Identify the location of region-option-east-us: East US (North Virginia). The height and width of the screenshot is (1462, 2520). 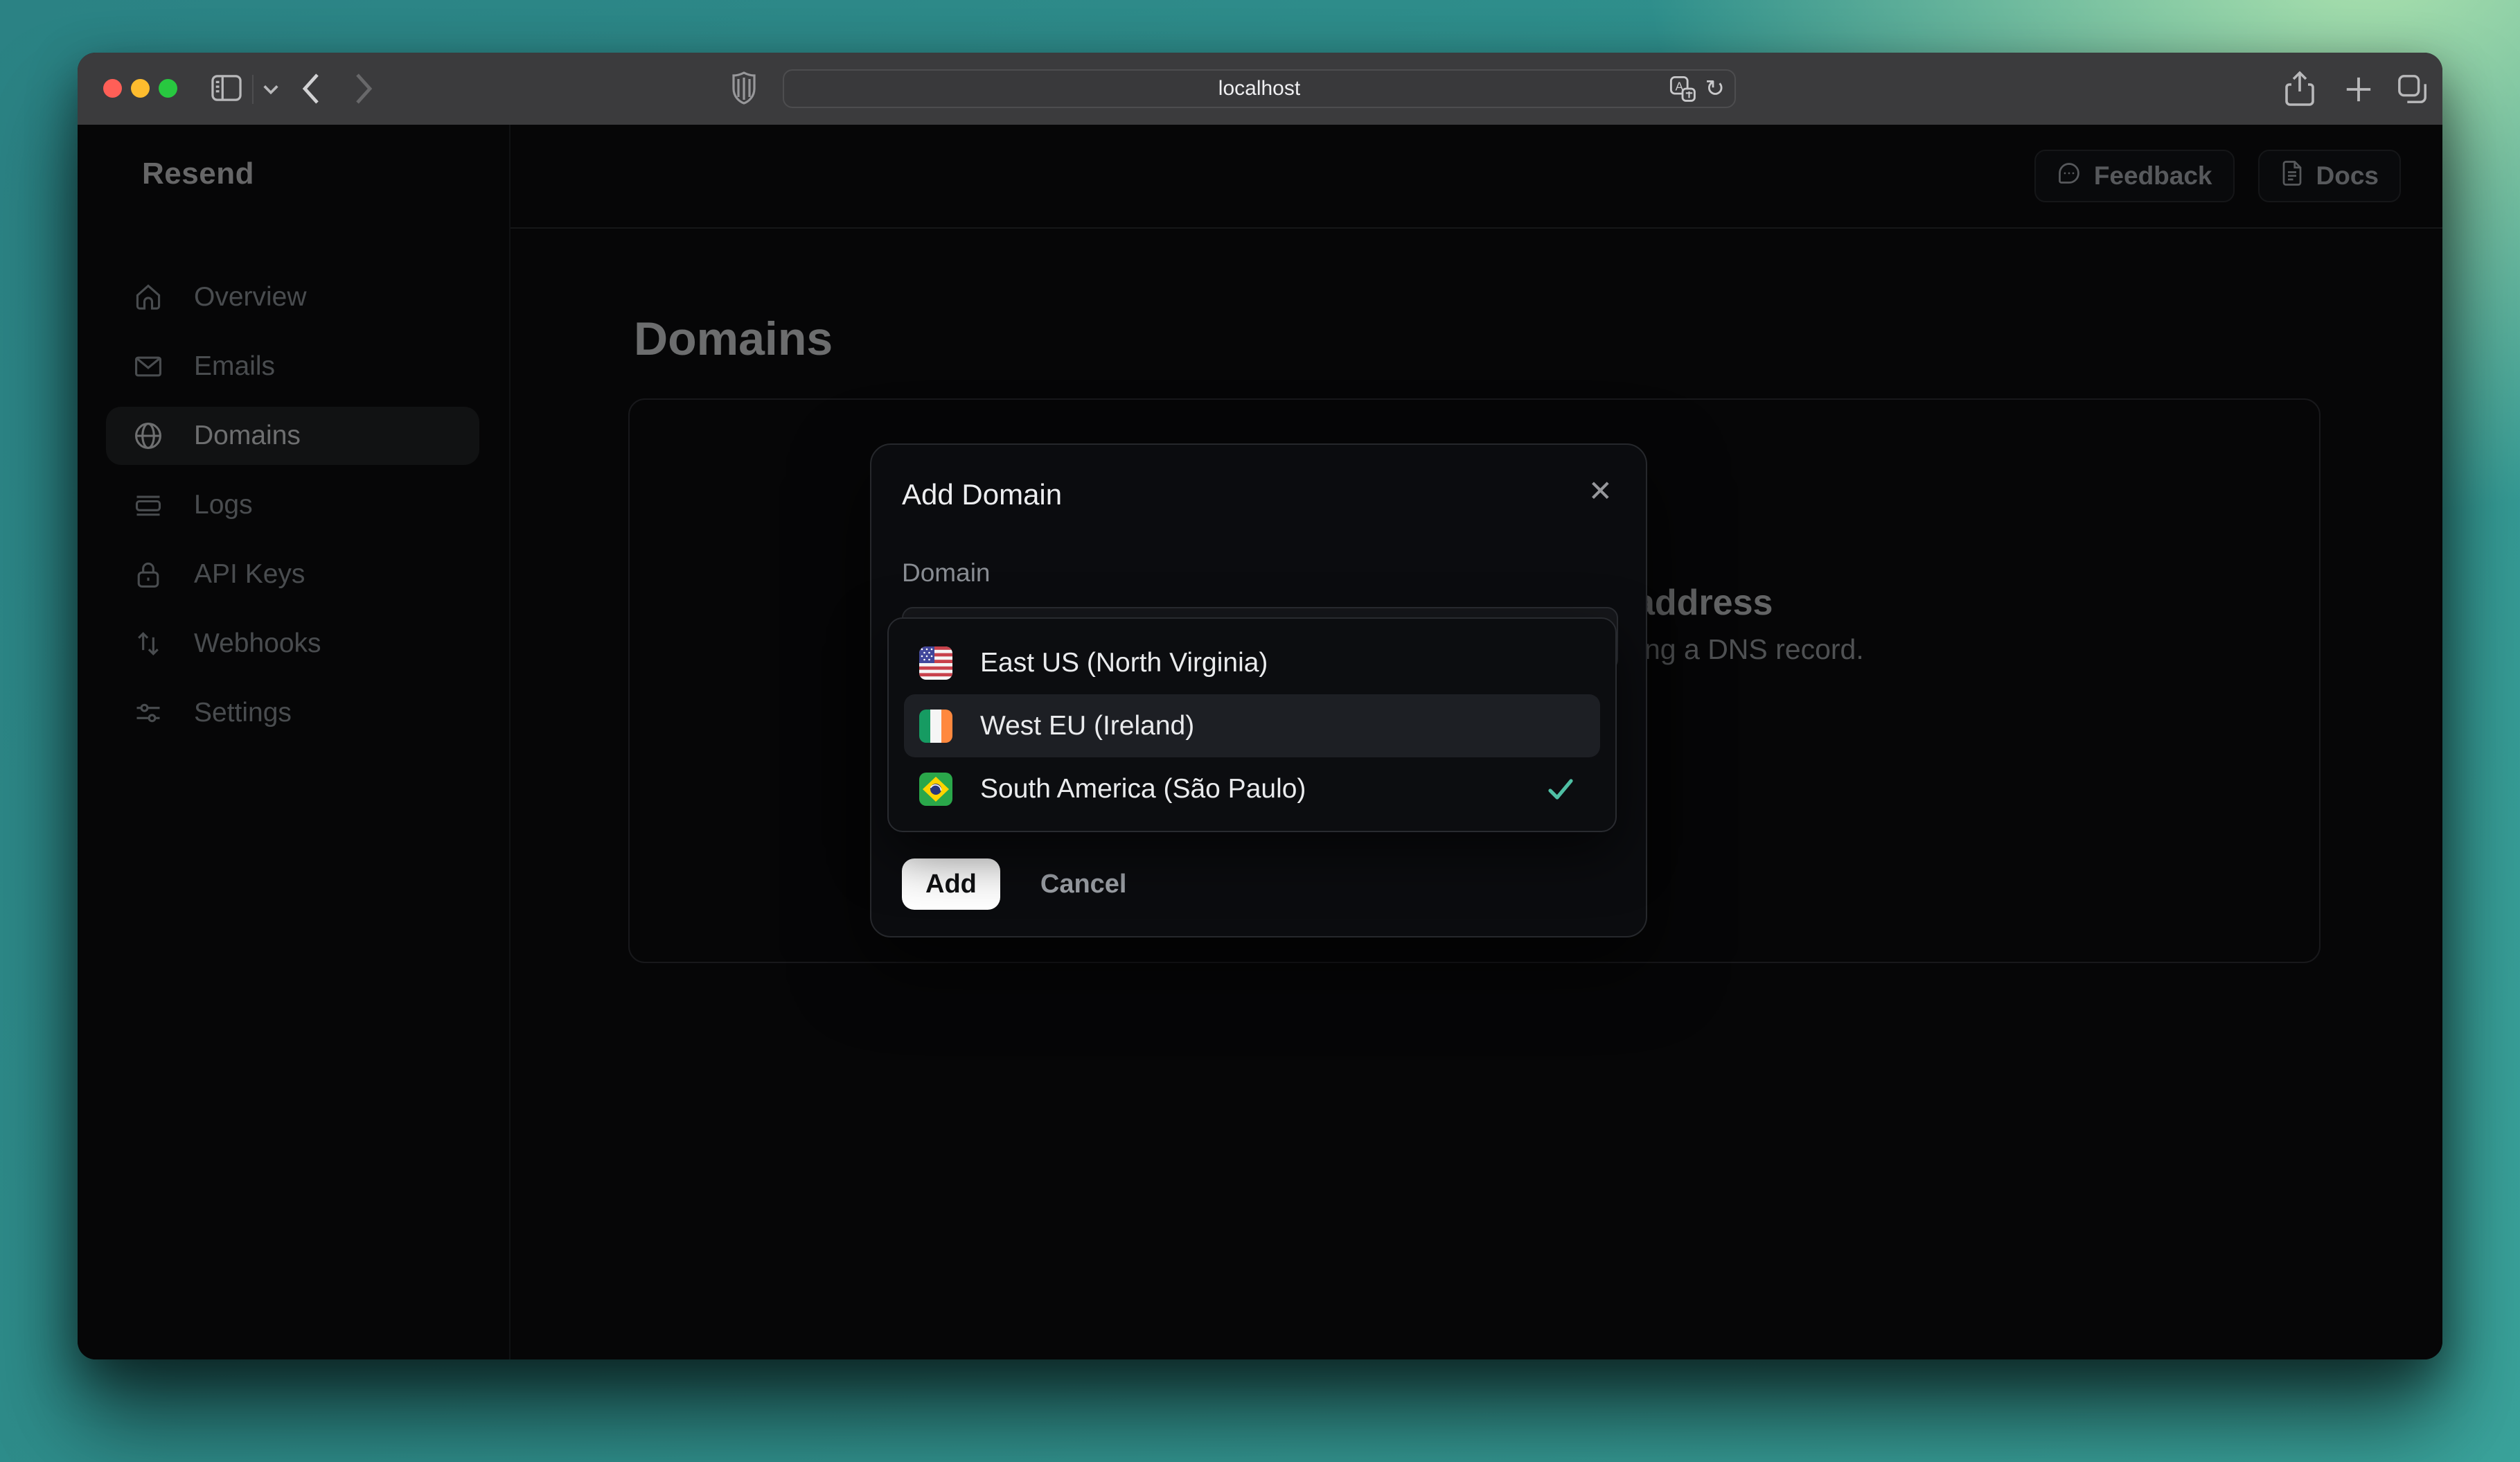
(1252, 662).